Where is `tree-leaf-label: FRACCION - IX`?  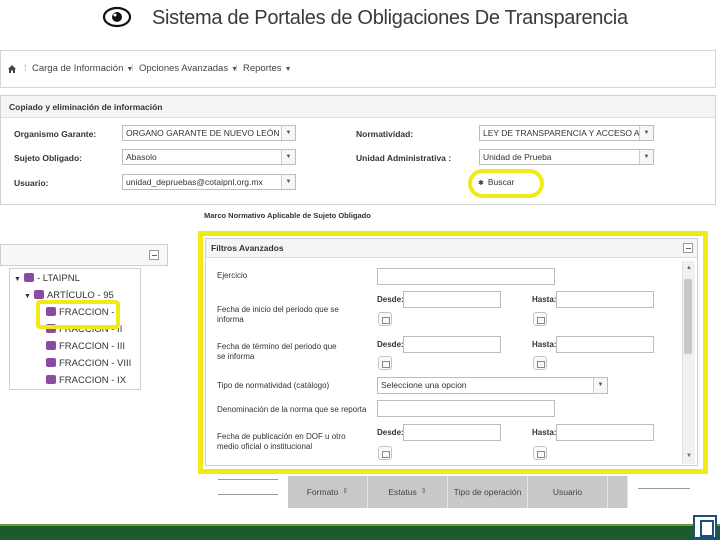
tree-leaf-label: FRACCION - IX is located at coordinates (93, 380).